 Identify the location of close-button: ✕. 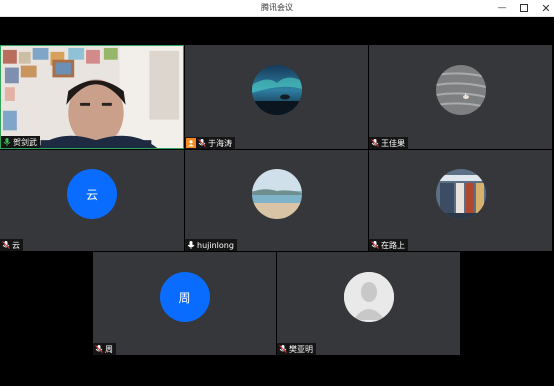
(544, 8).